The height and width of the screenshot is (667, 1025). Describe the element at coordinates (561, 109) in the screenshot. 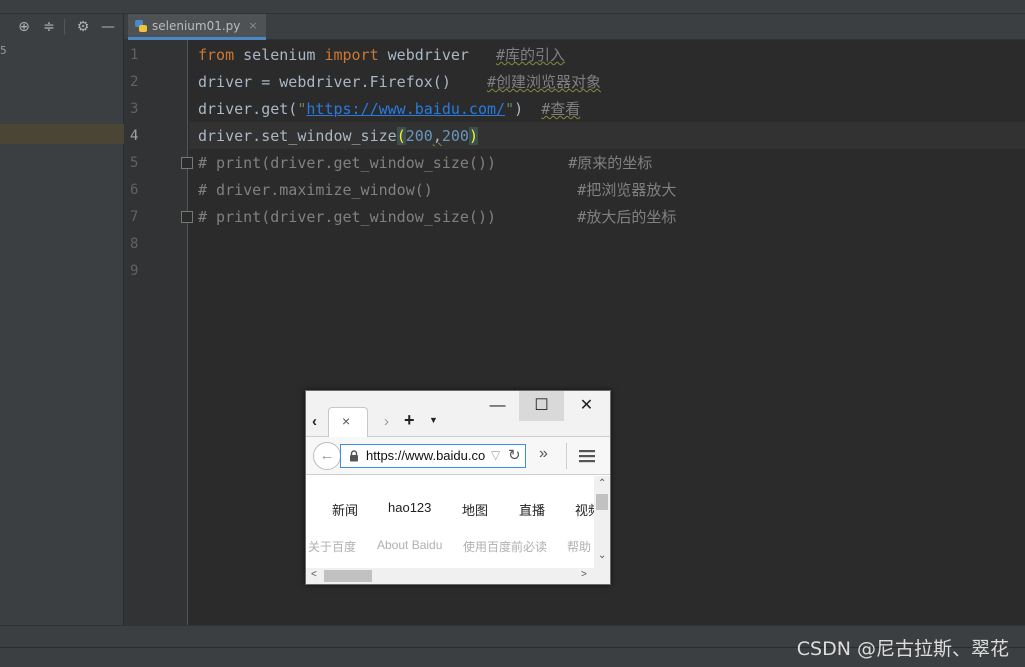

I see `comment: #查看` at that location.